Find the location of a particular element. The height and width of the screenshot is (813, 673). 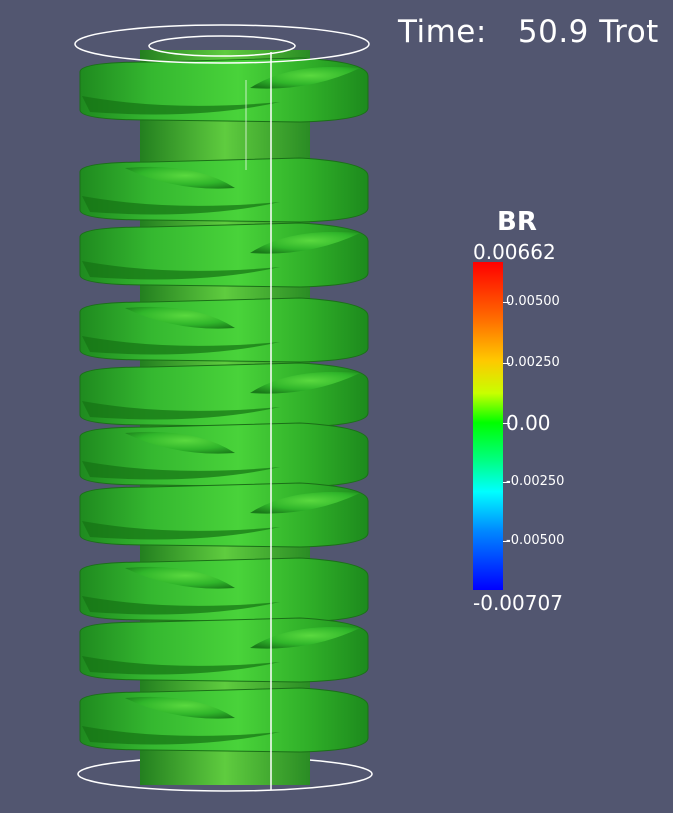

colorbar-max-label: 0.00662 is located at coordinates (514, 252).